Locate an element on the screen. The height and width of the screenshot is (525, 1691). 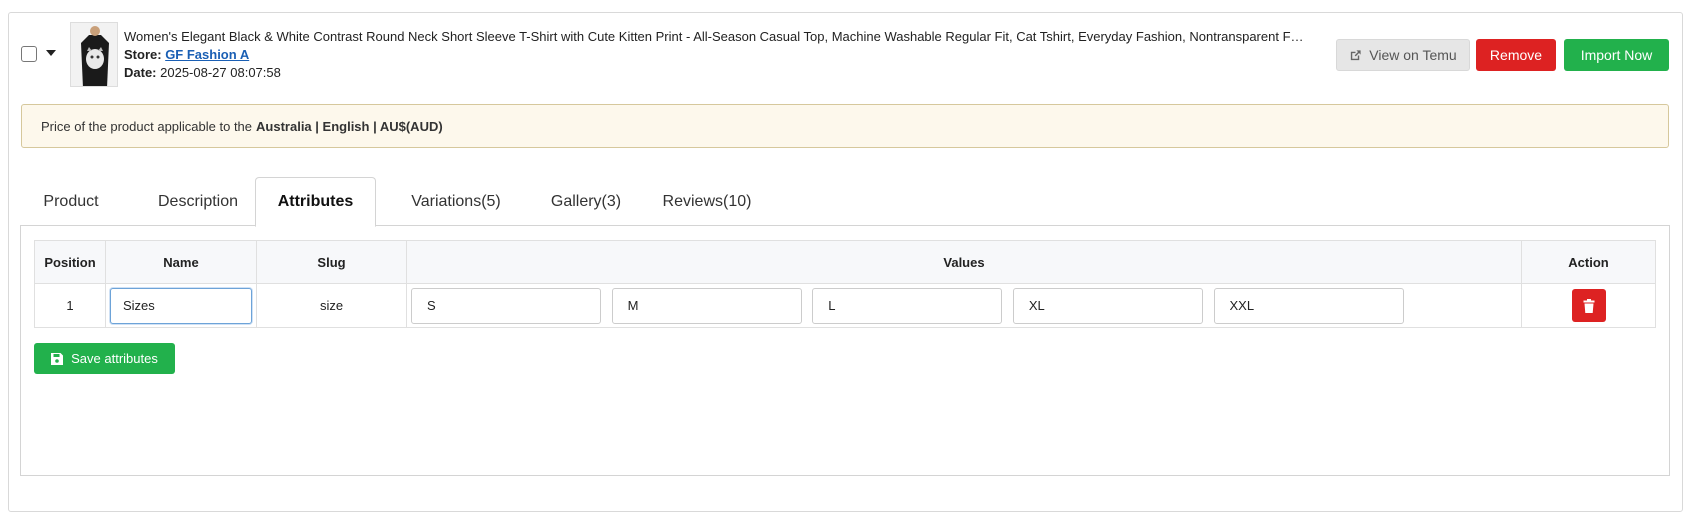
row-values-cell is located at coordinates (964, 305).